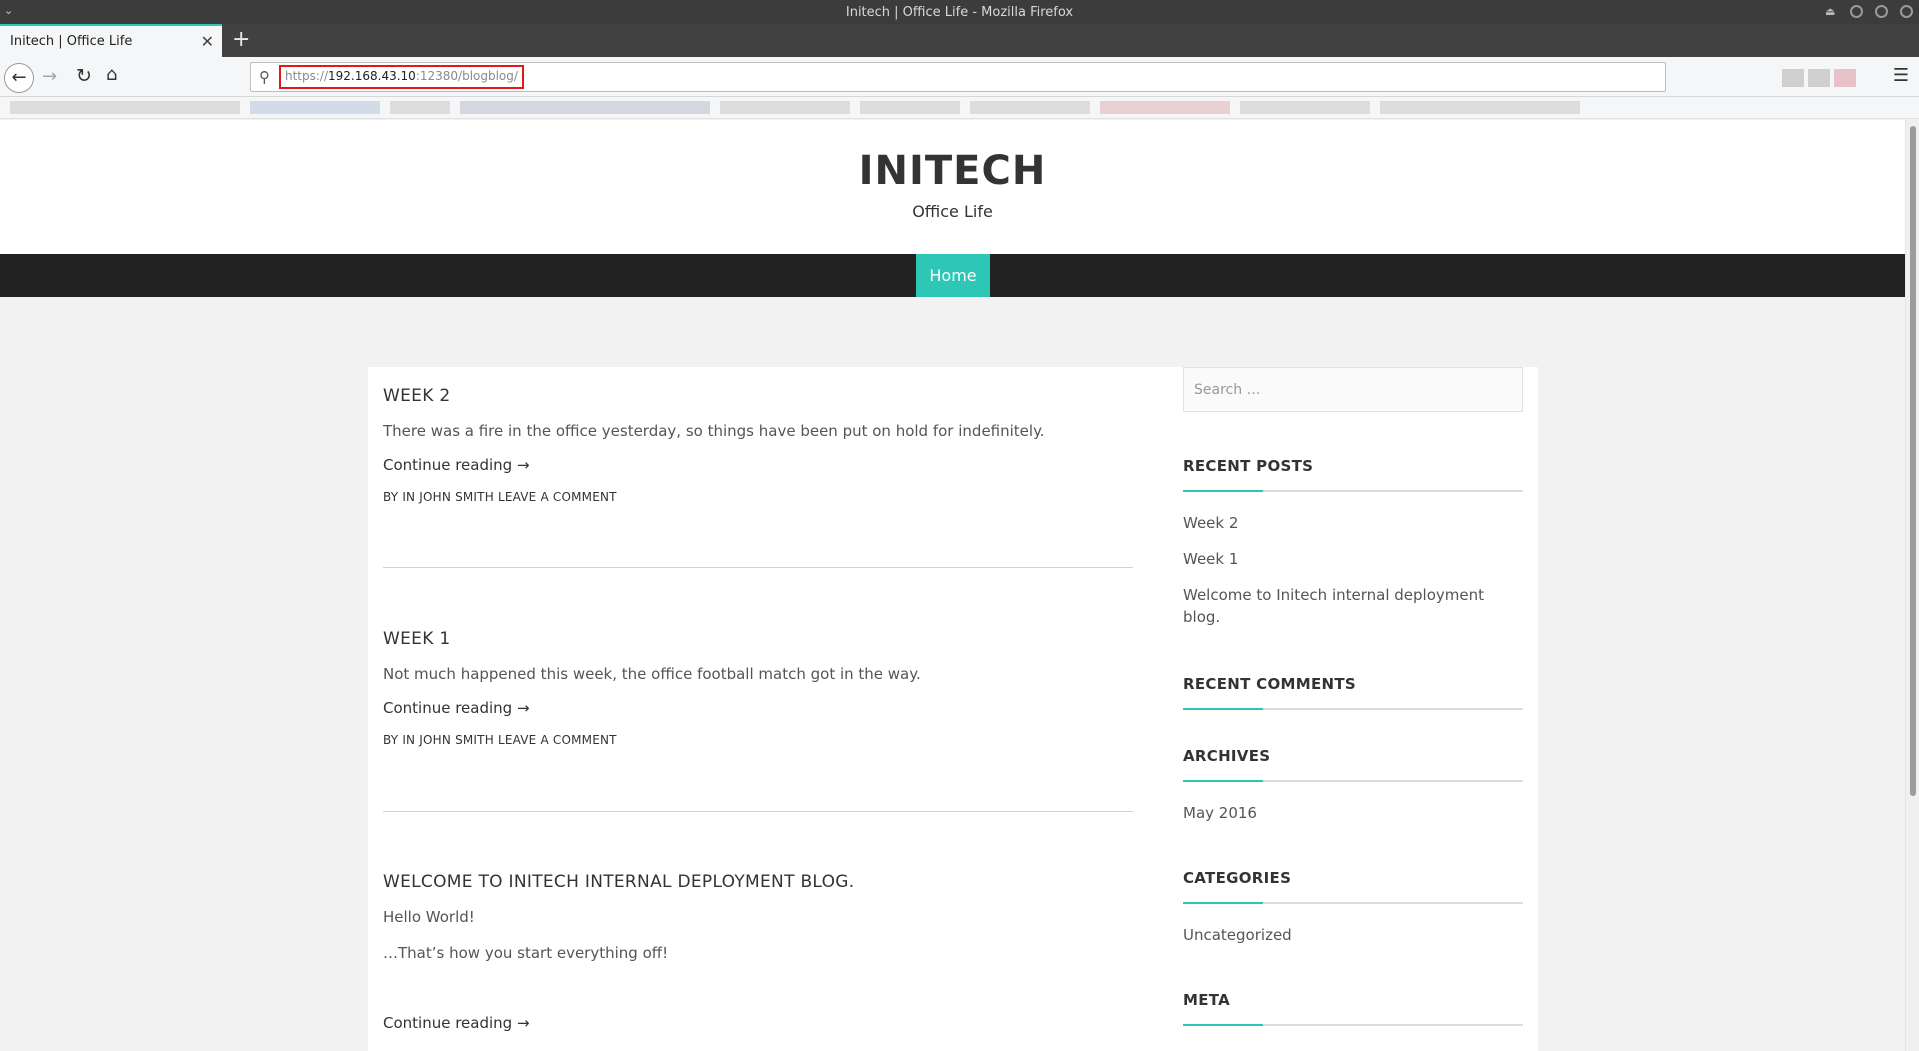 This screenshot has width=1919, height=1051. I want to click on post-title: WEEK 2, so click(758, 396).